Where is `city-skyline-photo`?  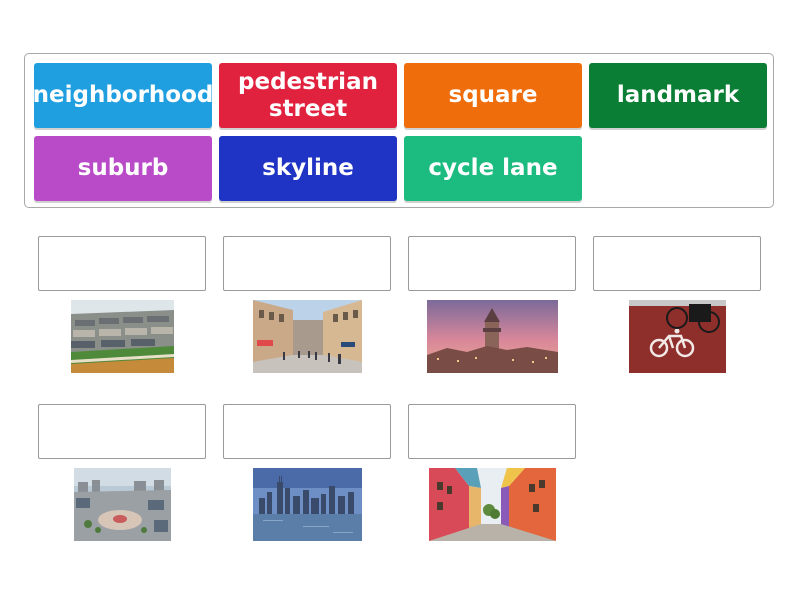
city-skyline-photo is located at coordinates (307, 504).